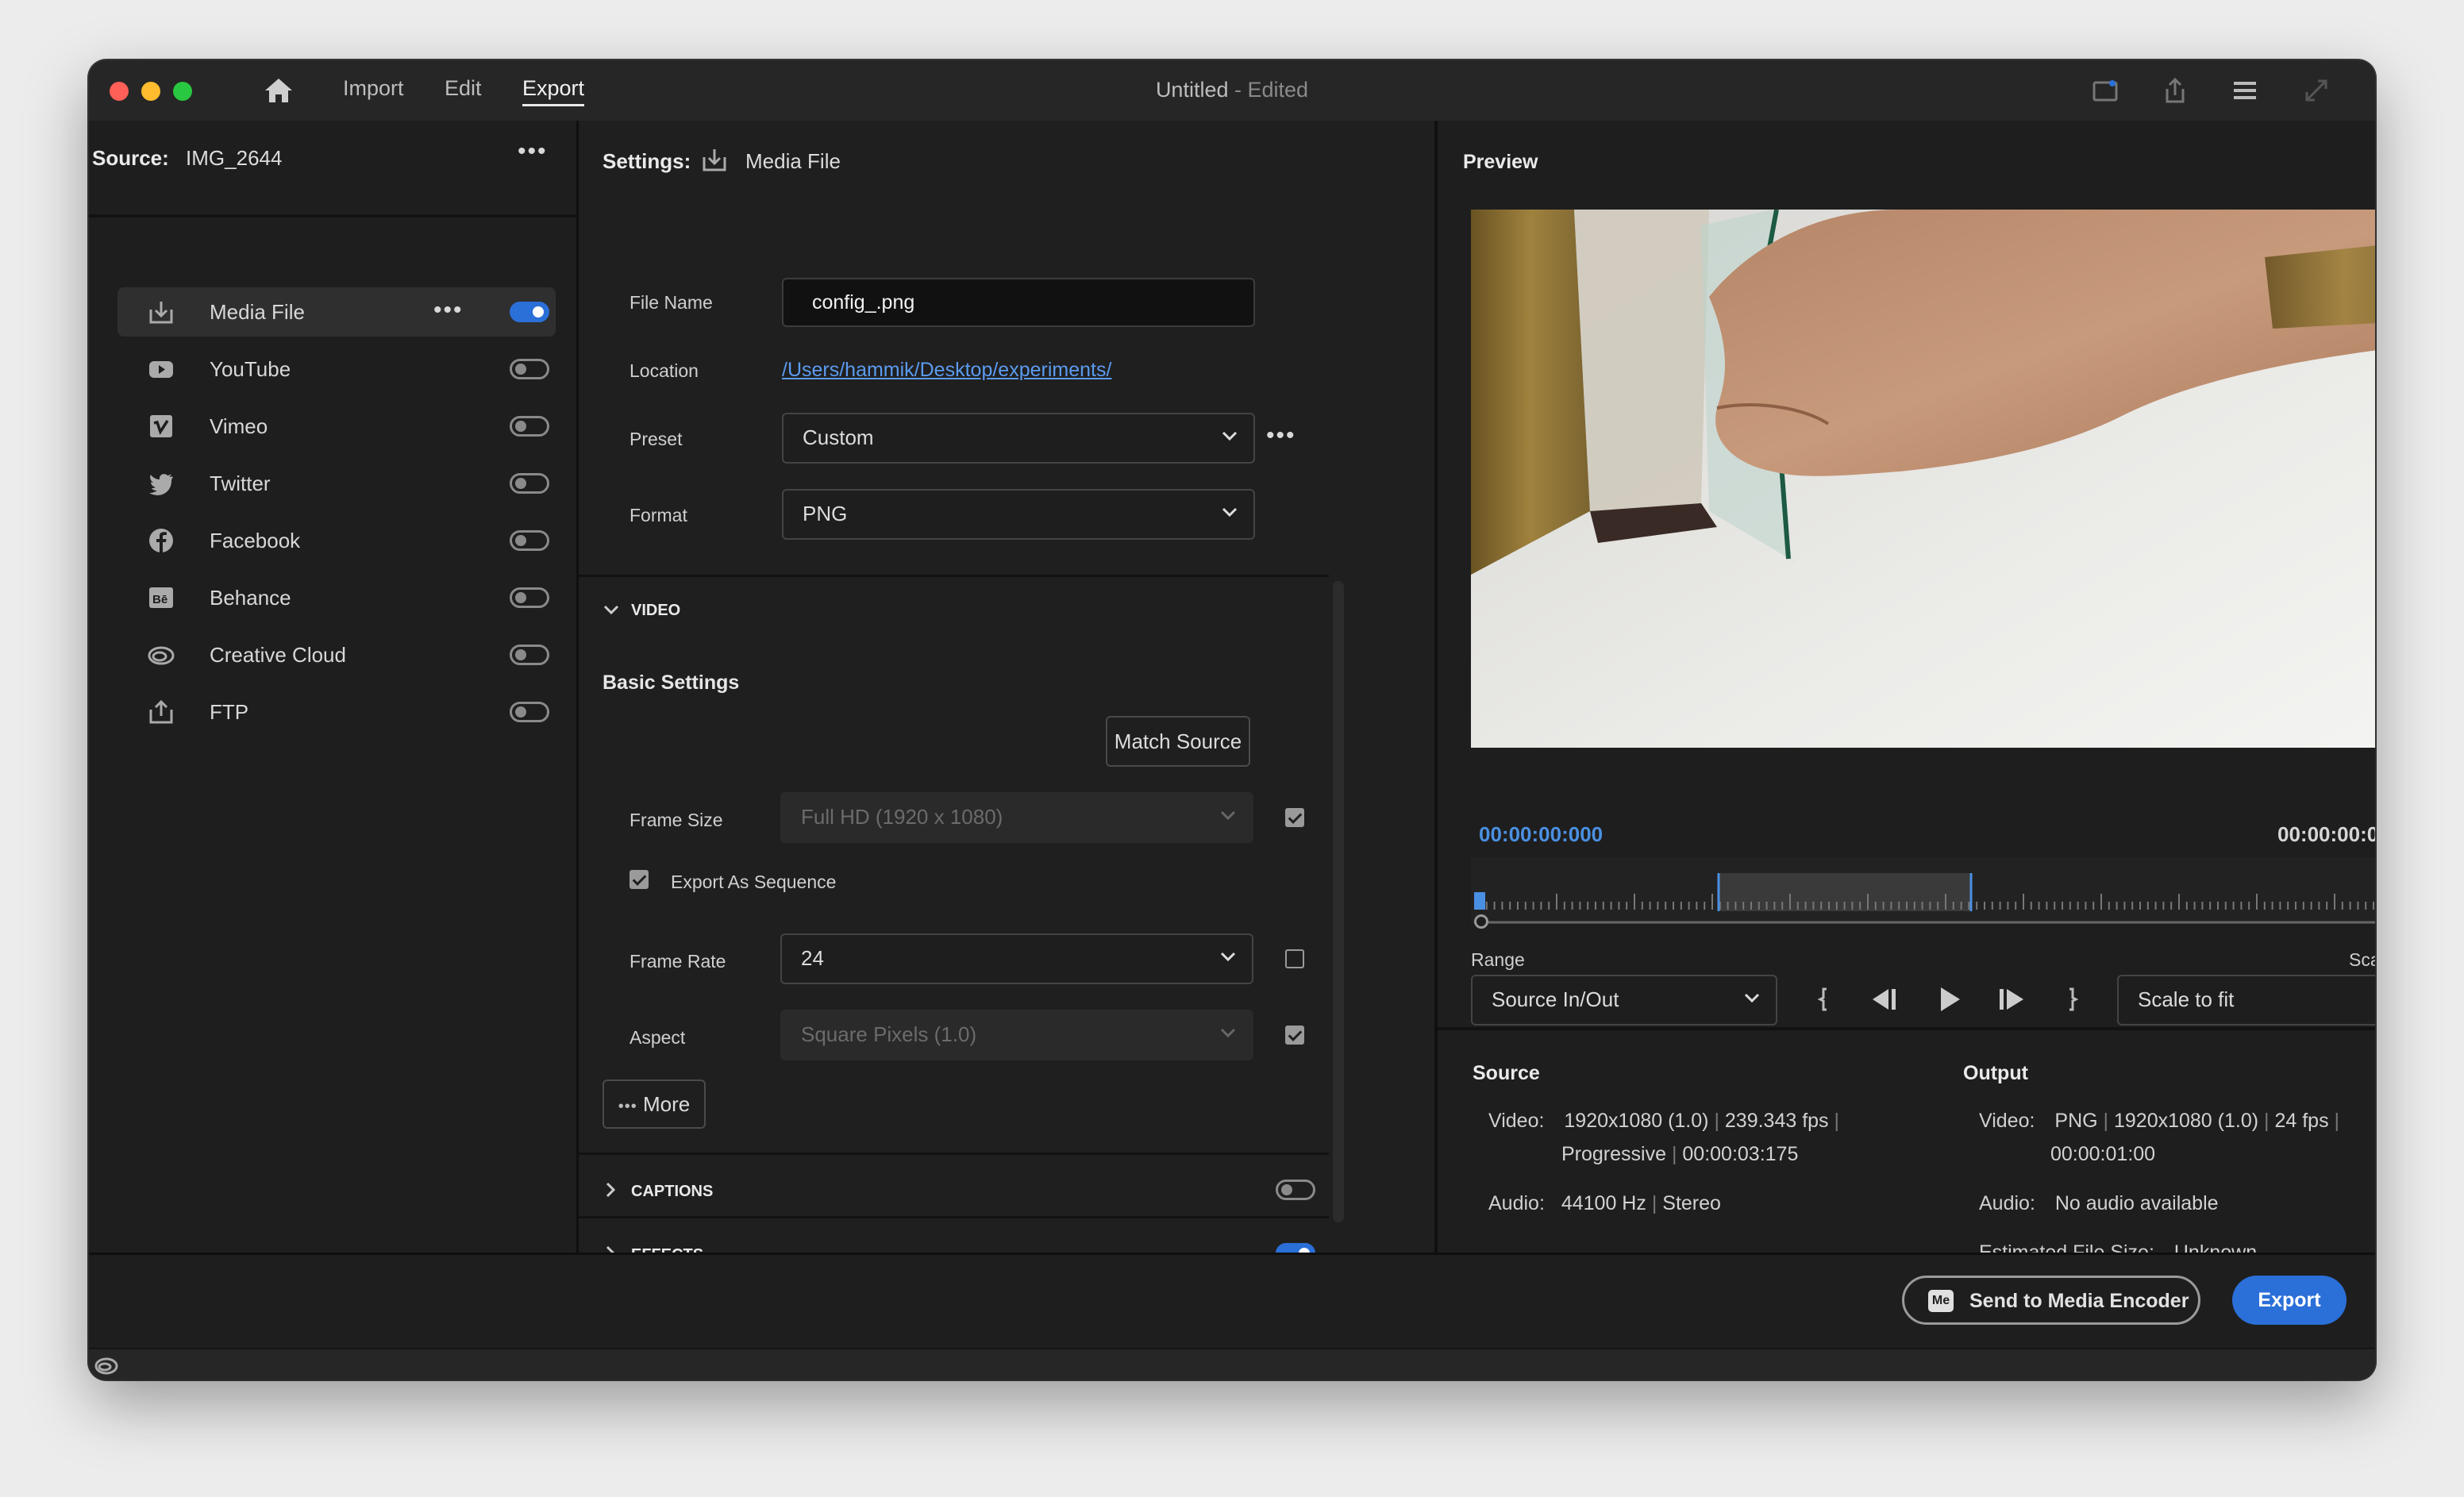 Image resolution: width=2464 pixels, height=1497 pixels. I want to click on youtube-toggle, so click(529, 369).